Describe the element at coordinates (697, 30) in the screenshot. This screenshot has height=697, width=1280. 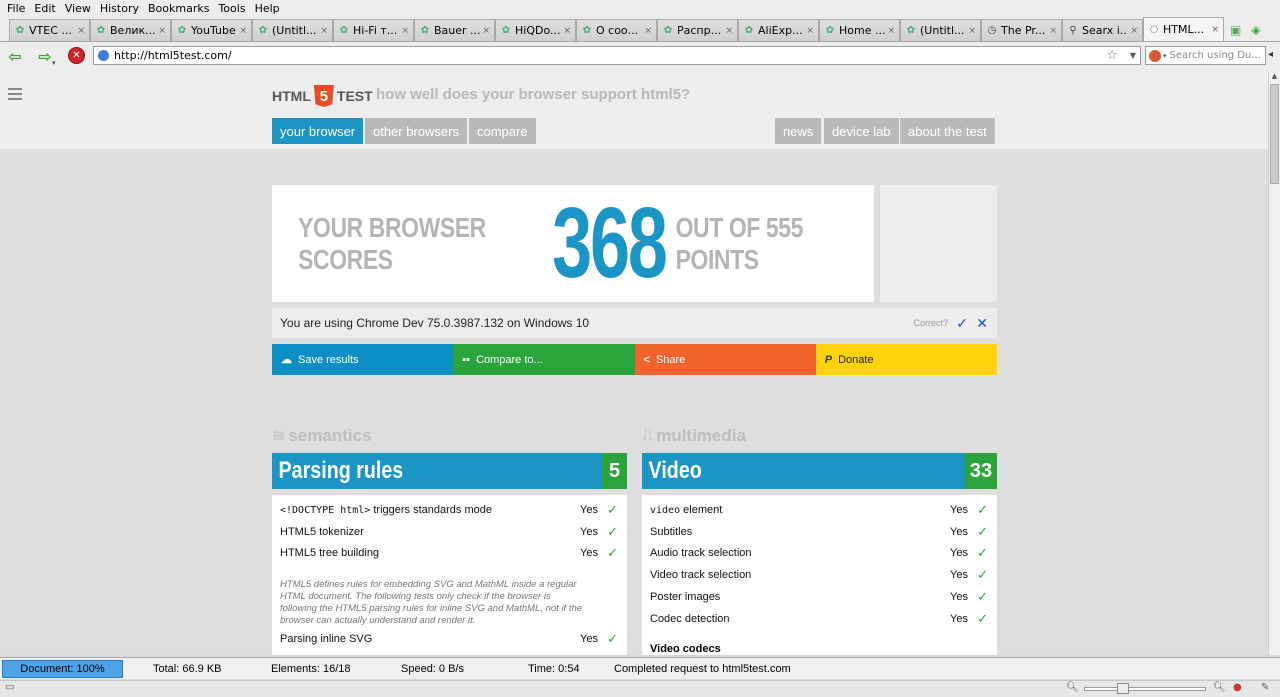
I see `tab-8: ✿ Распр... ×` at that location.